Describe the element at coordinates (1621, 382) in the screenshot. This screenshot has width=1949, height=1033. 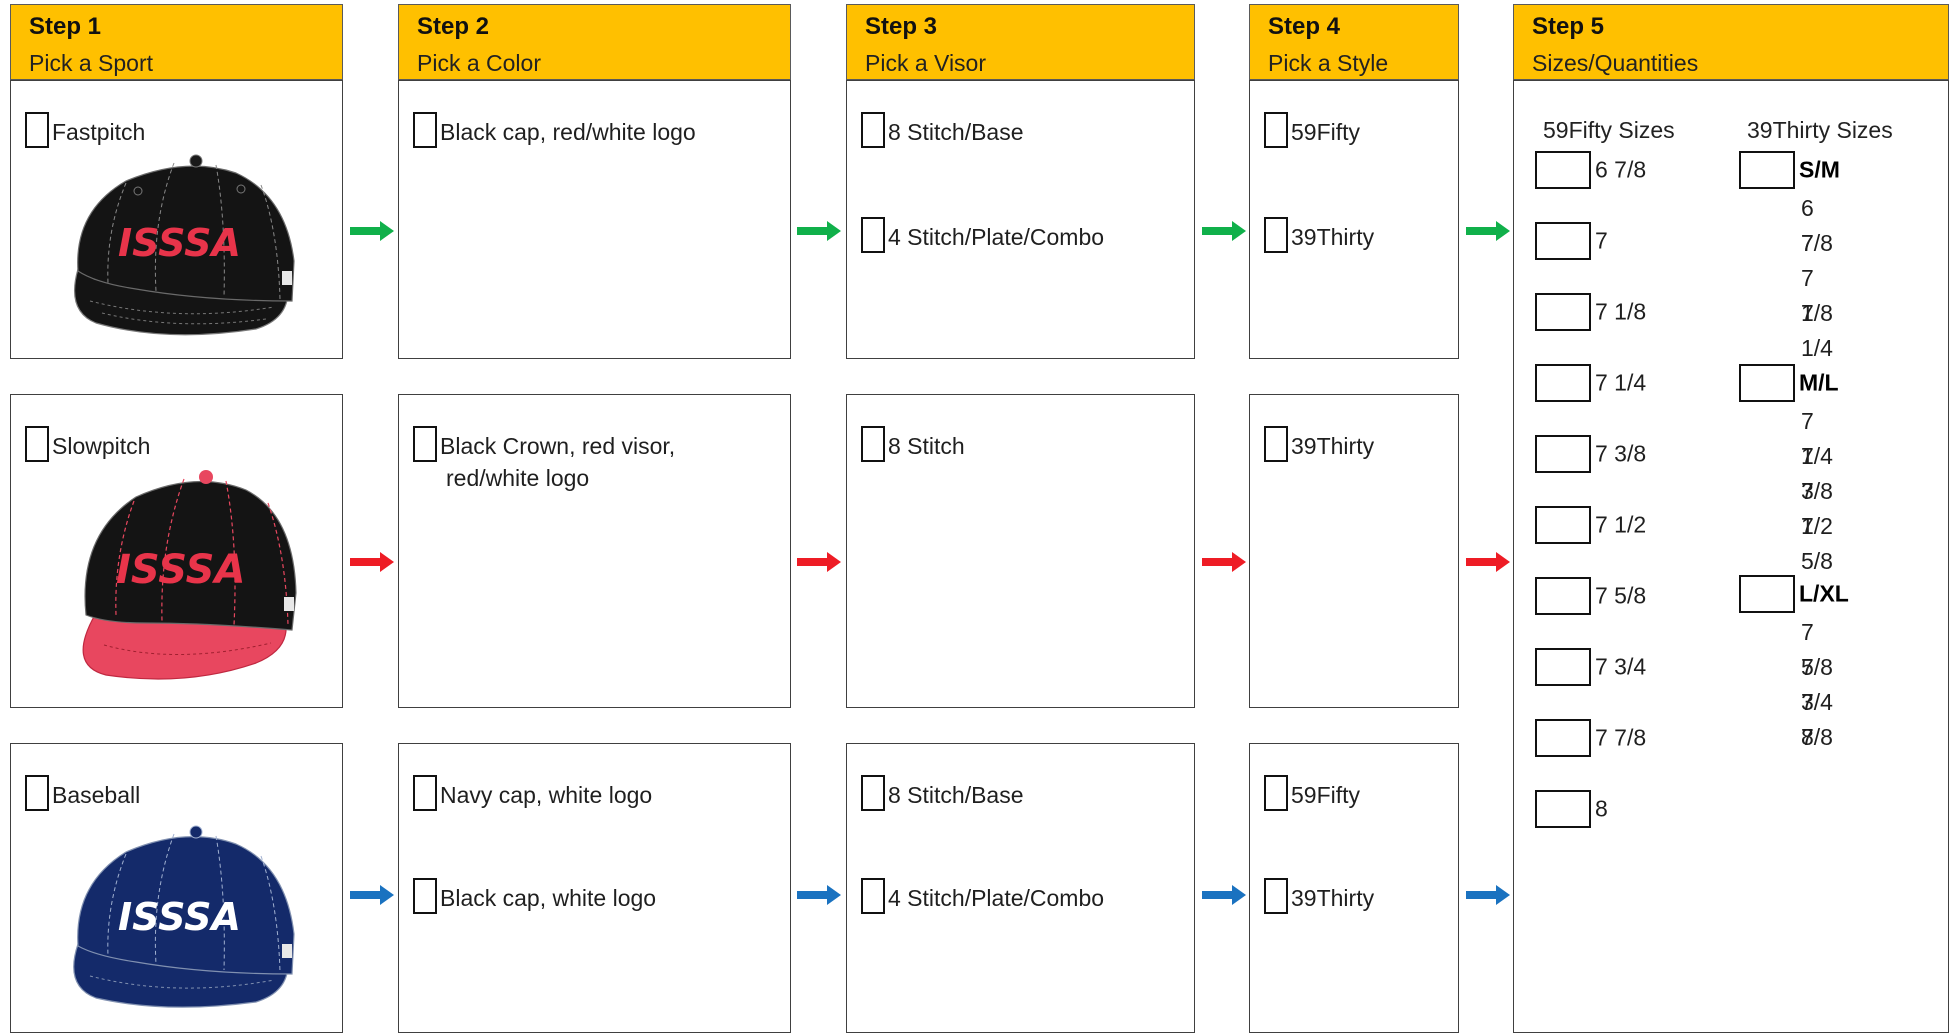
I see `size-label: 7 1/4` at that location.